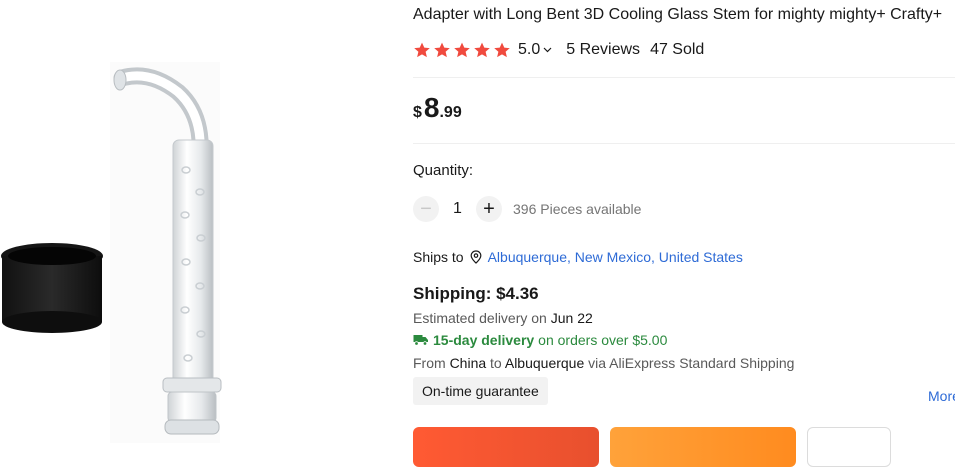  I want to click on fast-delivery-label: 15-day delivery, so click(484, 340).